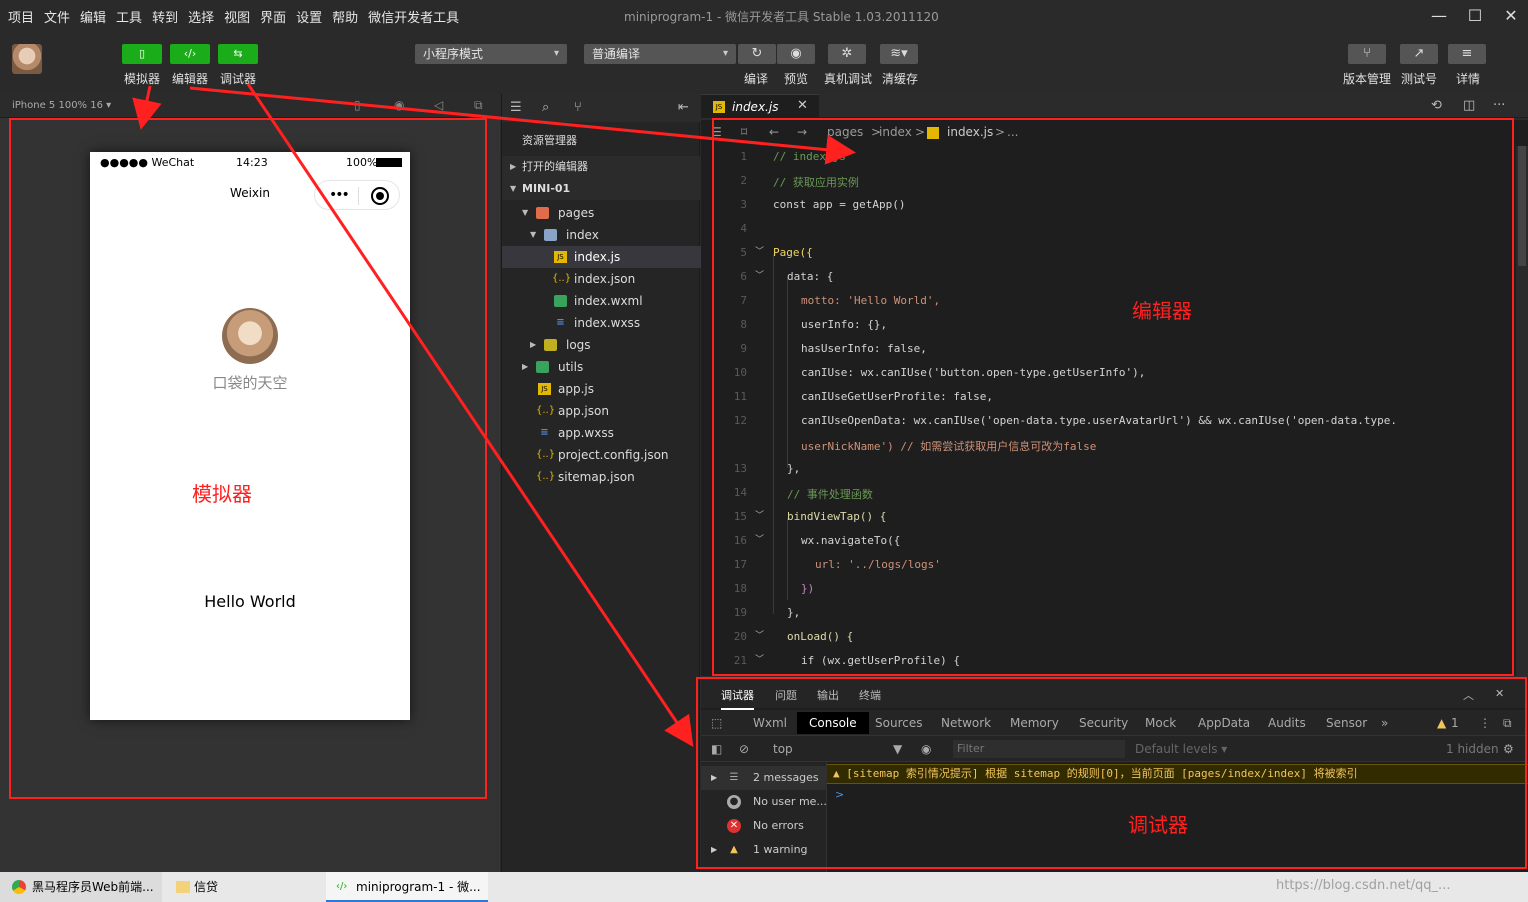 This screenshot has height=902, width=1528. I want to click on editor-scrollbar, so click(1522, 411).